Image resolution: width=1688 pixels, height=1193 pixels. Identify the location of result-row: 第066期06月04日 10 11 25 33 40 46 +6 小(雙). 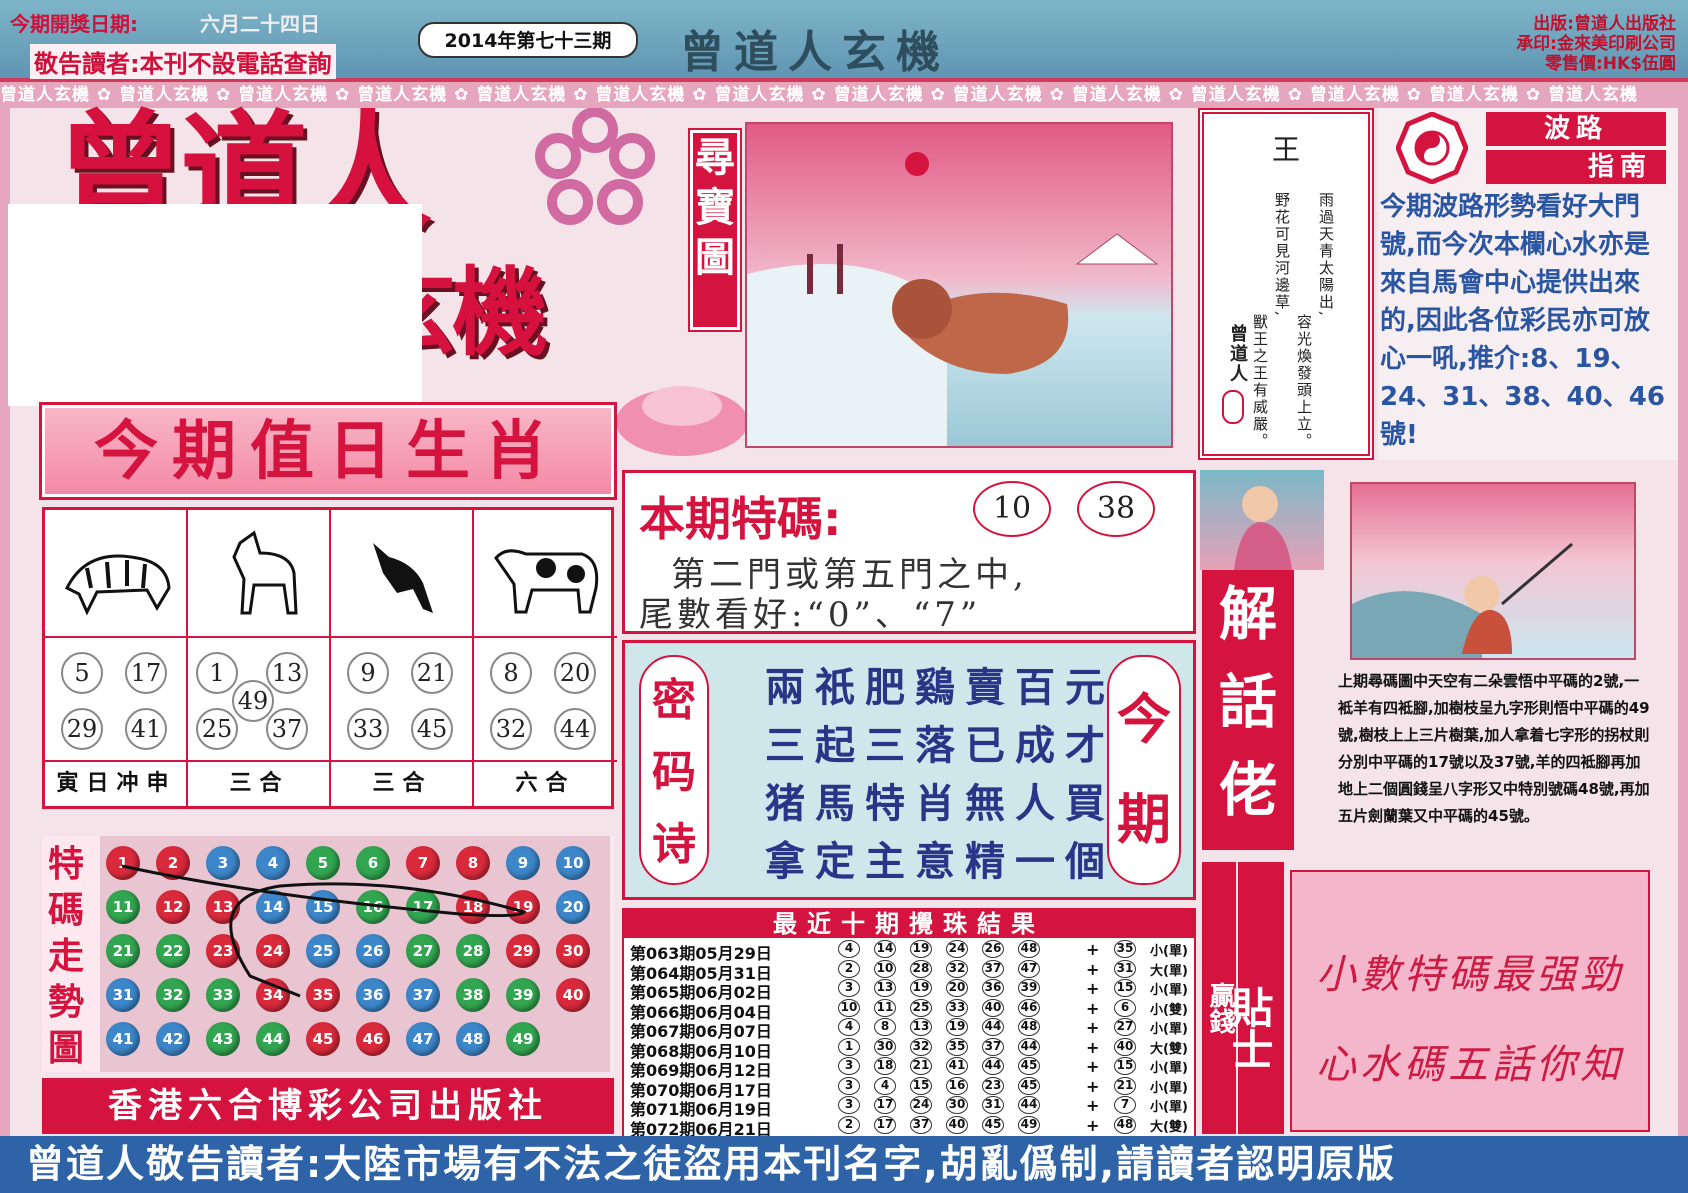
(910, 1010).